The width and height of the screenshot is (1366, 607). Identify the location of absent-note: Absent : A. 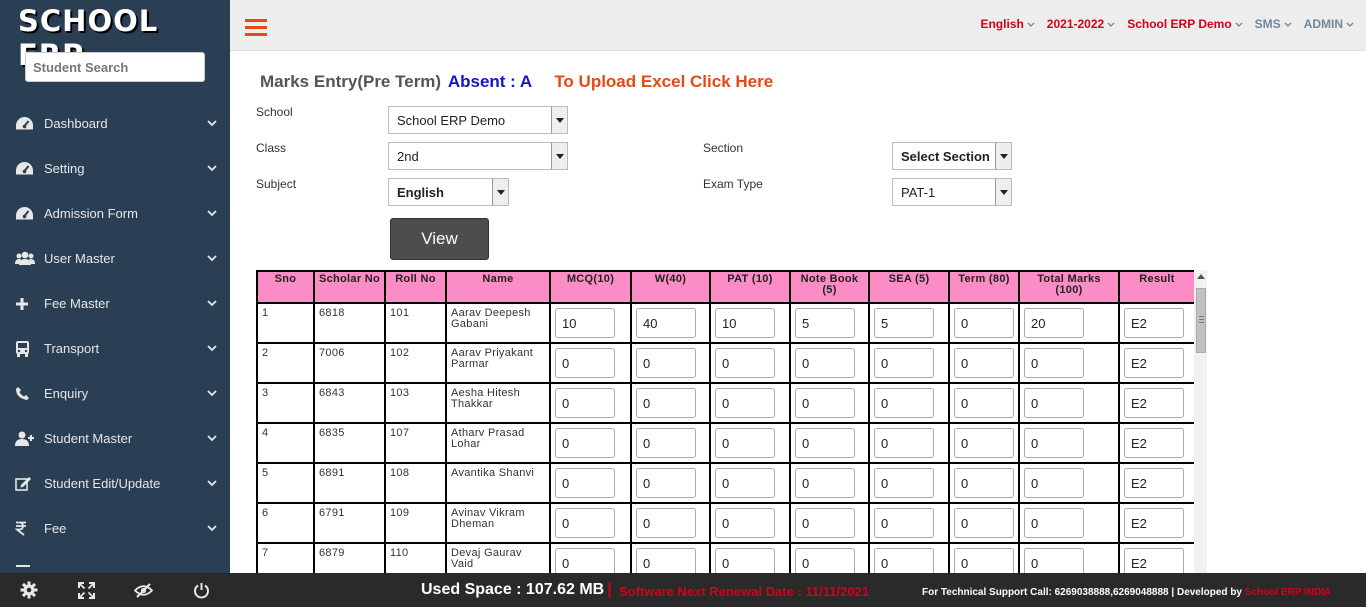
(489, 81).